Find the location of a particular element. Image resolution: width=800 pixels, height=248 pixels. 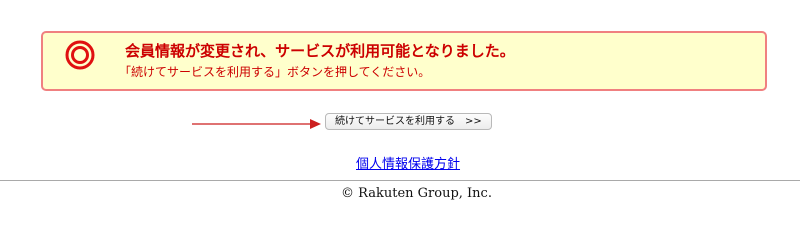

circle-ok-icon is located at coordinates (80, 55).